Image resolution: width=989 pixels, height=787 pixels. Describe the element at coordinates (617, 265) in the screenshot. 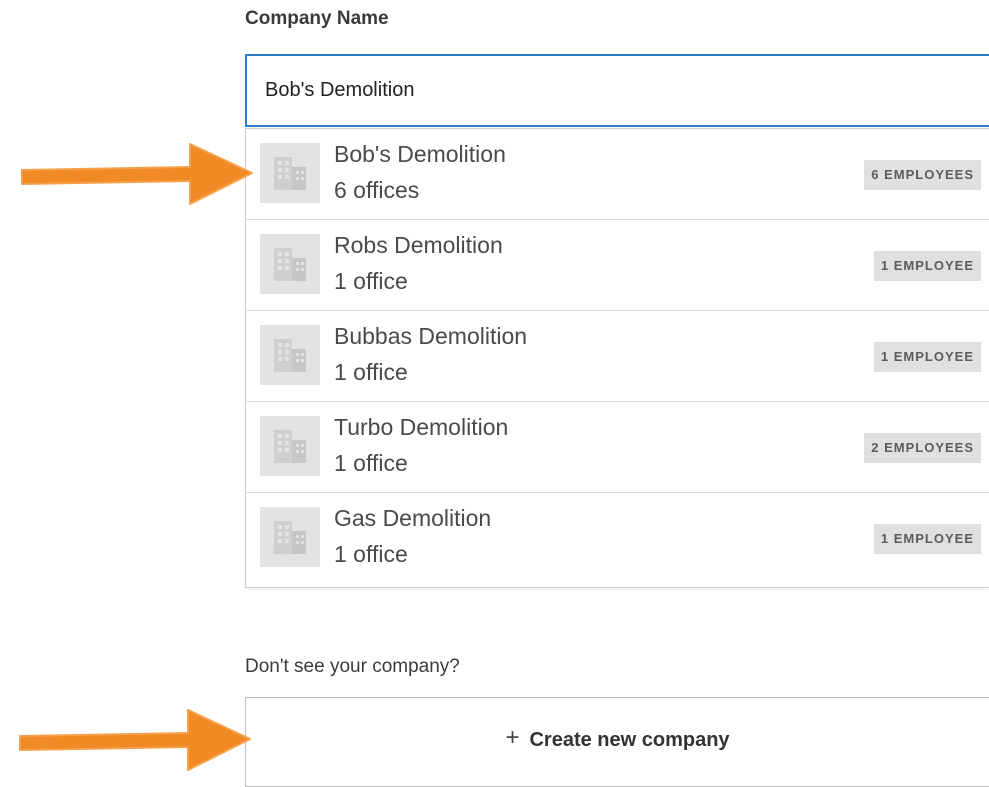

I see `company-result-row: Robs Demolition 1 office 1 EMPLOYEE` at that location.